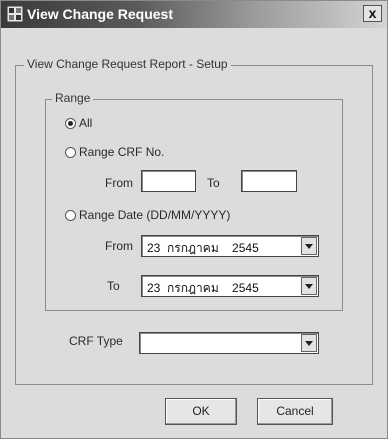 Image resolution: width=388 pixels, height=439 pixels. Describe the element at coordinates (73, 98) in the screenshot. I see `range-group-title: Range` at that location.